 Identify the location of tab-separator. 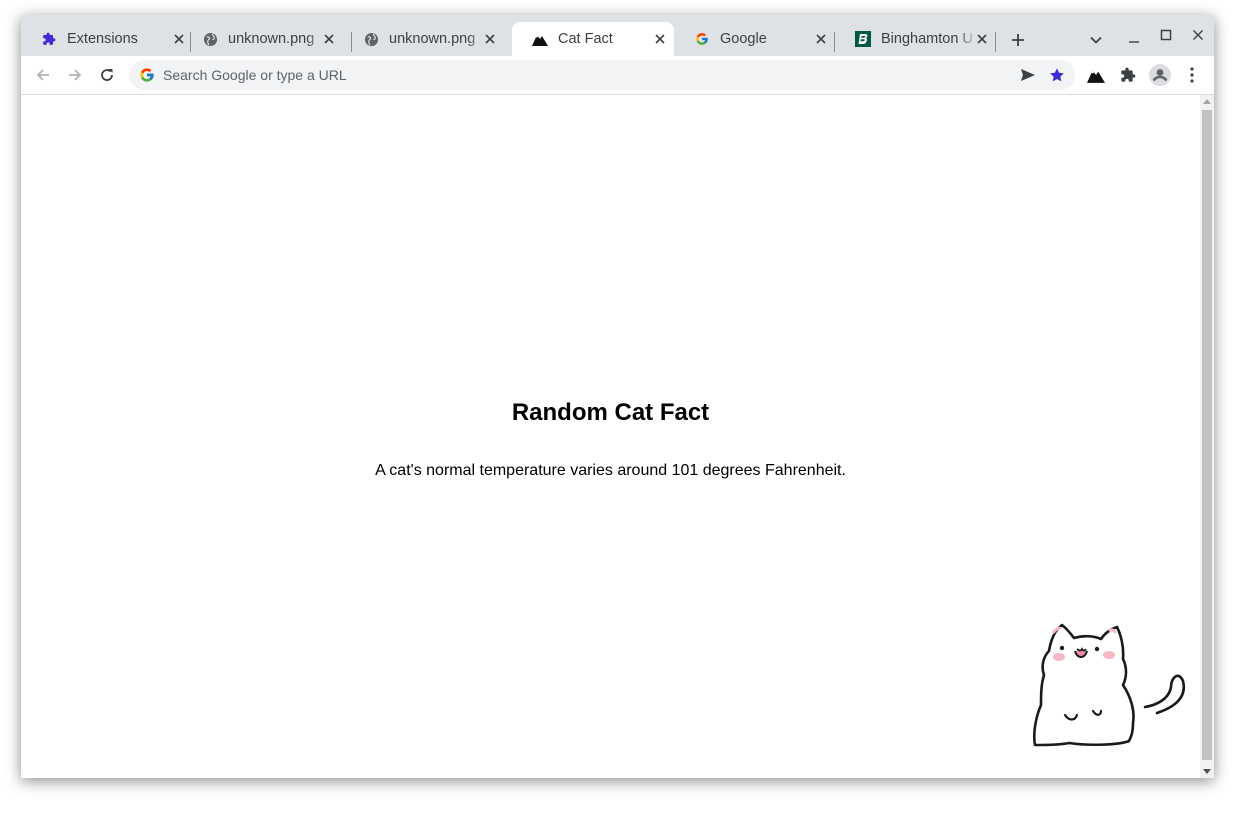
(995, 42).